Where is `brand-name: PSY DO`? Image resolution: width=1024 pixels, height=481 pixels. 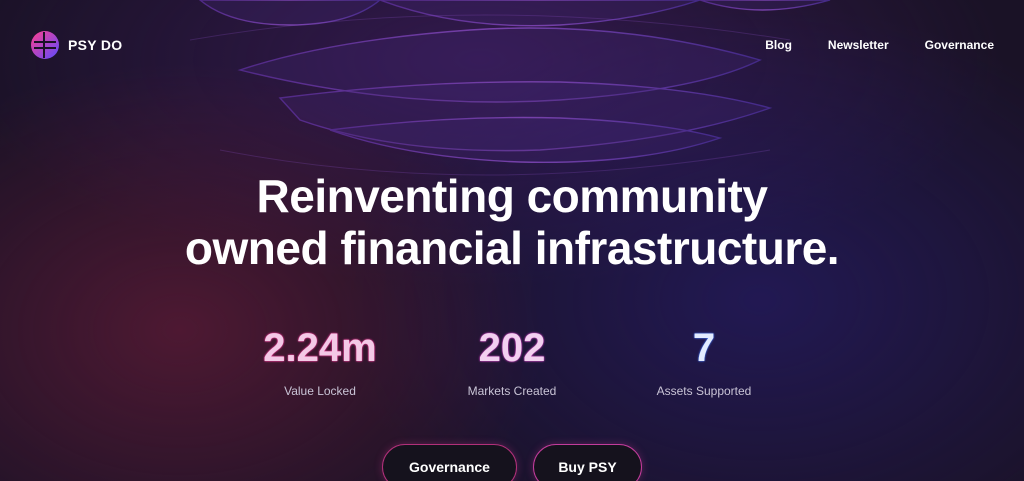
brand-name: PSY DO is located at coordinates (95, 45).